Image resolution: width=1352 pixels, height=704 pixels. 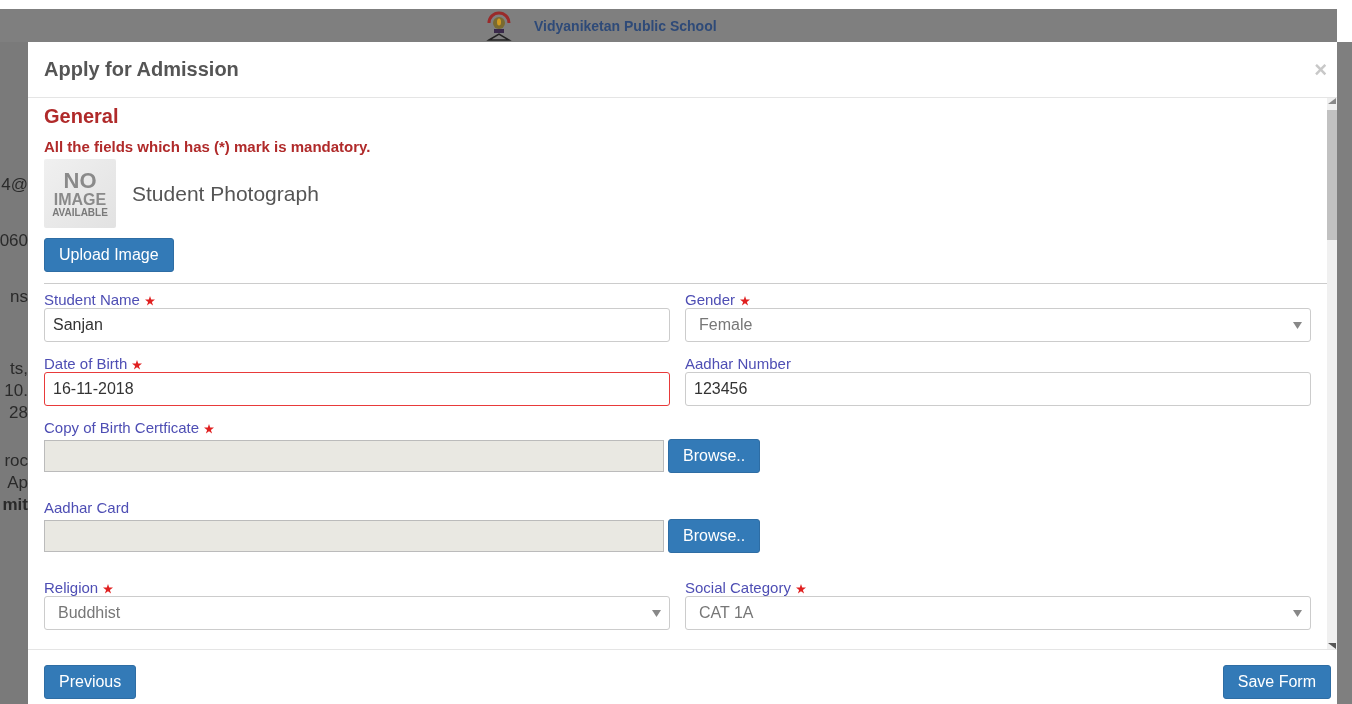 What do you see at coordinates (141, 69) in the screenshot?
I see `modal-title: Apply for Admission` at bounding box center [141, 69].